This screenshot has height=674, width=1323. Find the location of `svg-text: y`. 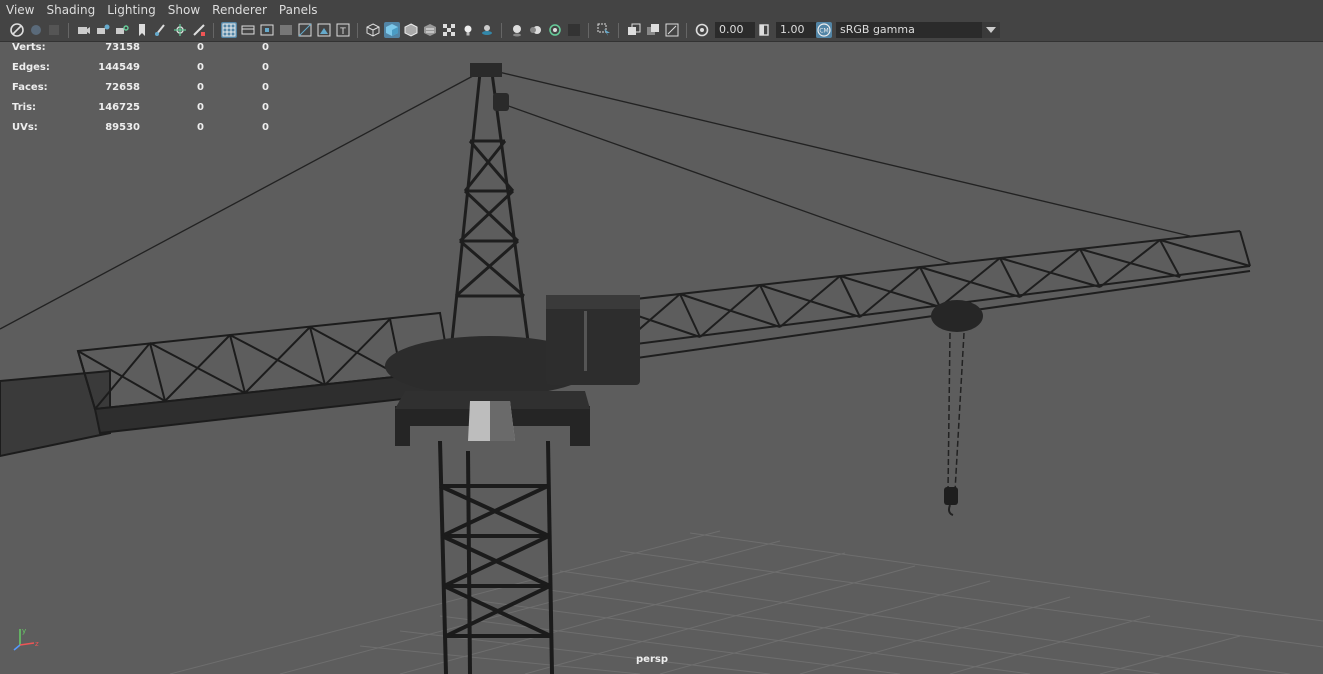

svg-text: y is located at coordinates (24, 631).